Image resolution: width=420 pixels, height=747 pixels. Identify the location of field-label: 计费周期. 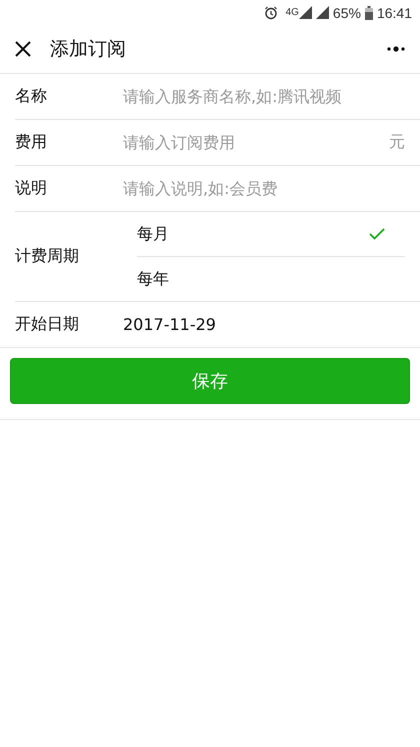
(47, 256).